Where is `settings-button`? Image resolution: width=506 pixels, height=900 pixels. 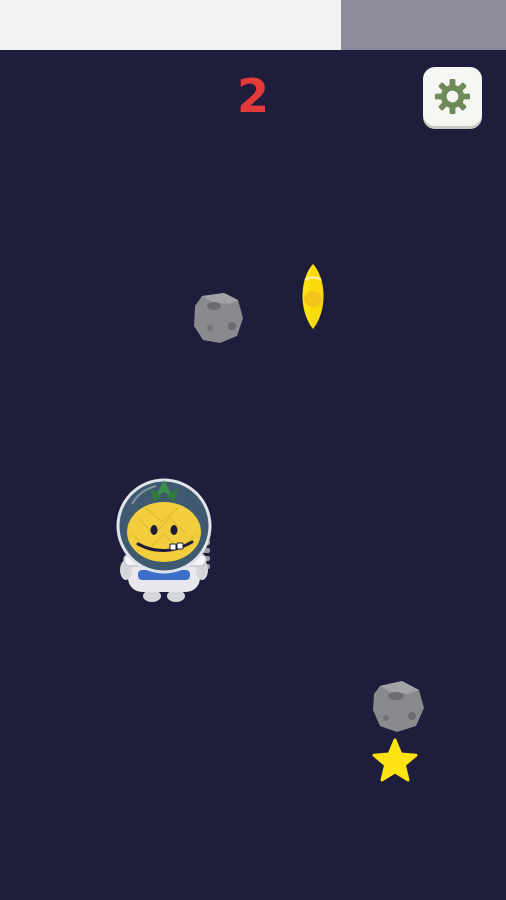 settings-button is located at coordinates (452, 96).